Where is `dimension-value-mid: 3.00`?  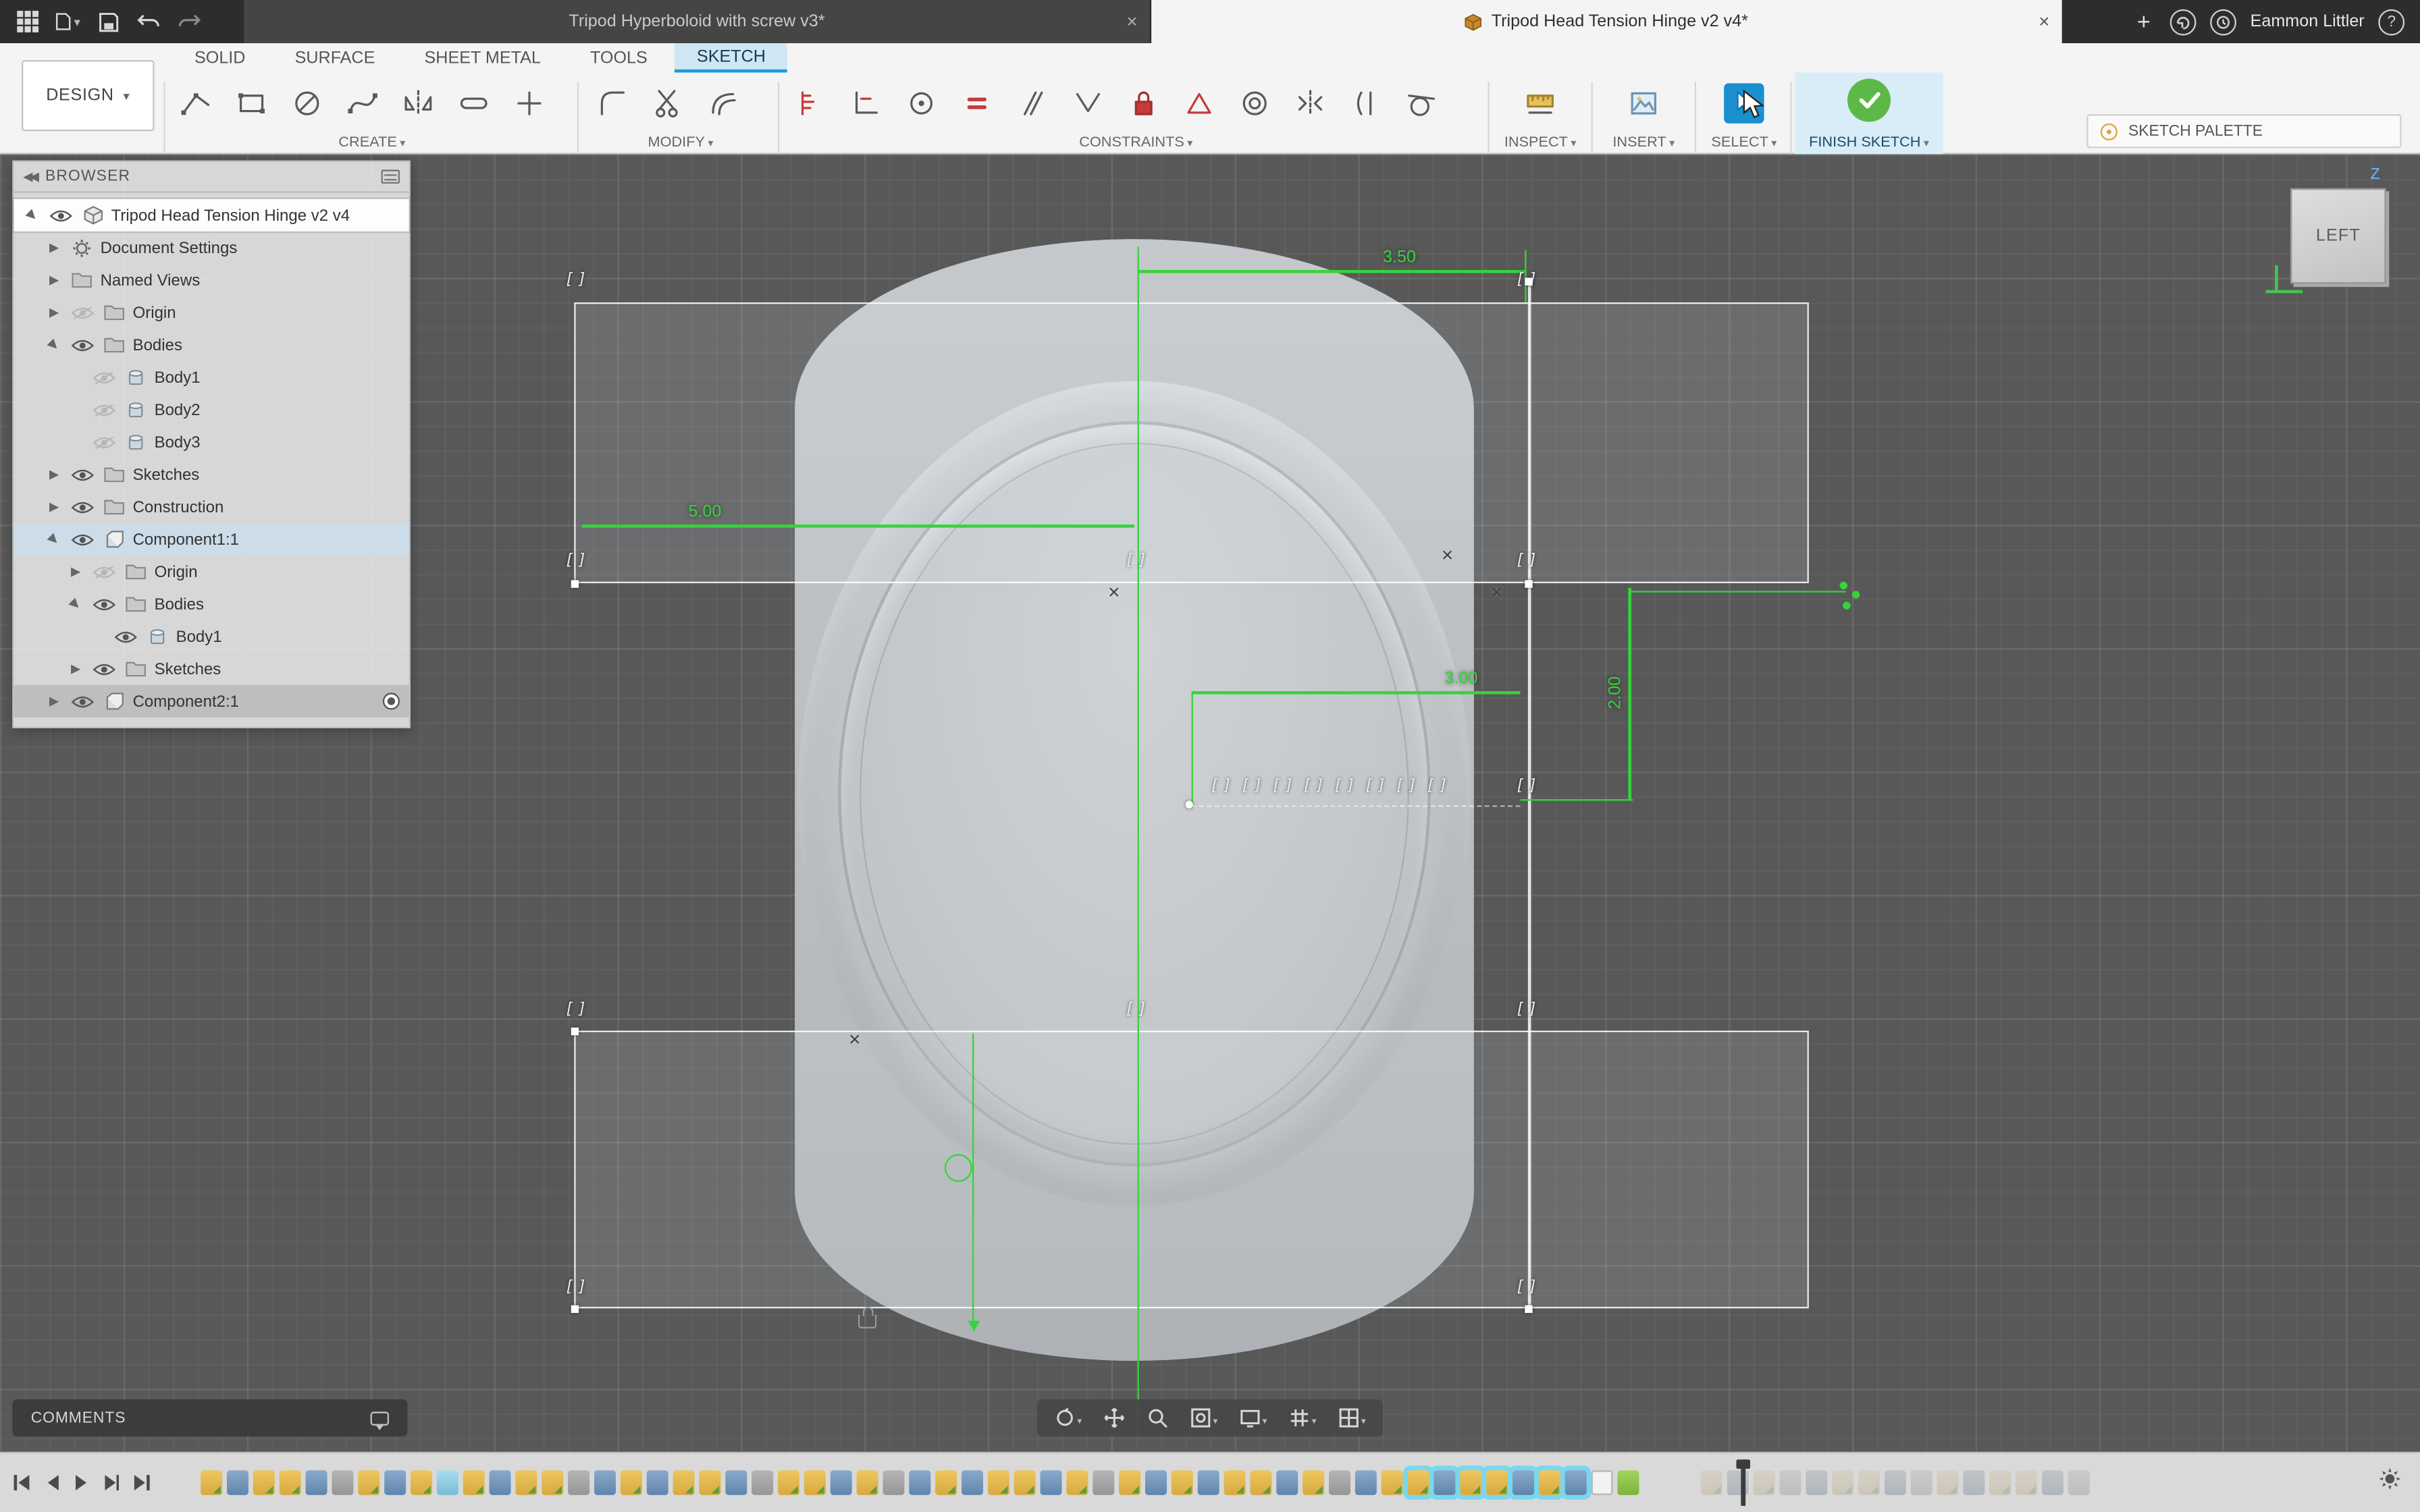 dimension-value-mid: 3.00 is located at coordinates (1460, 679).